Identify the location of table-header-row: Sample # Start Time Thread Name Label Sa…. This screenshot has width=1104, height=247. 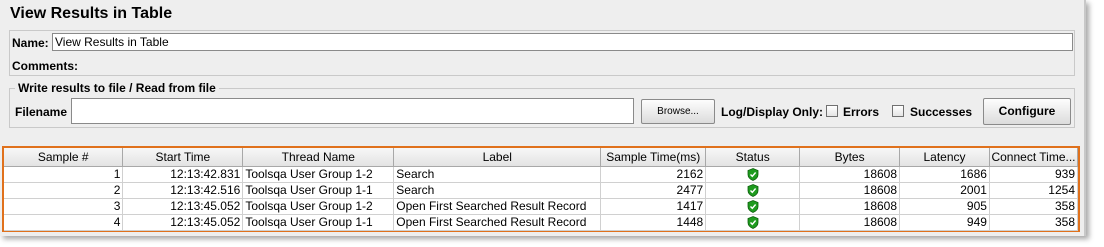
(541, 157).